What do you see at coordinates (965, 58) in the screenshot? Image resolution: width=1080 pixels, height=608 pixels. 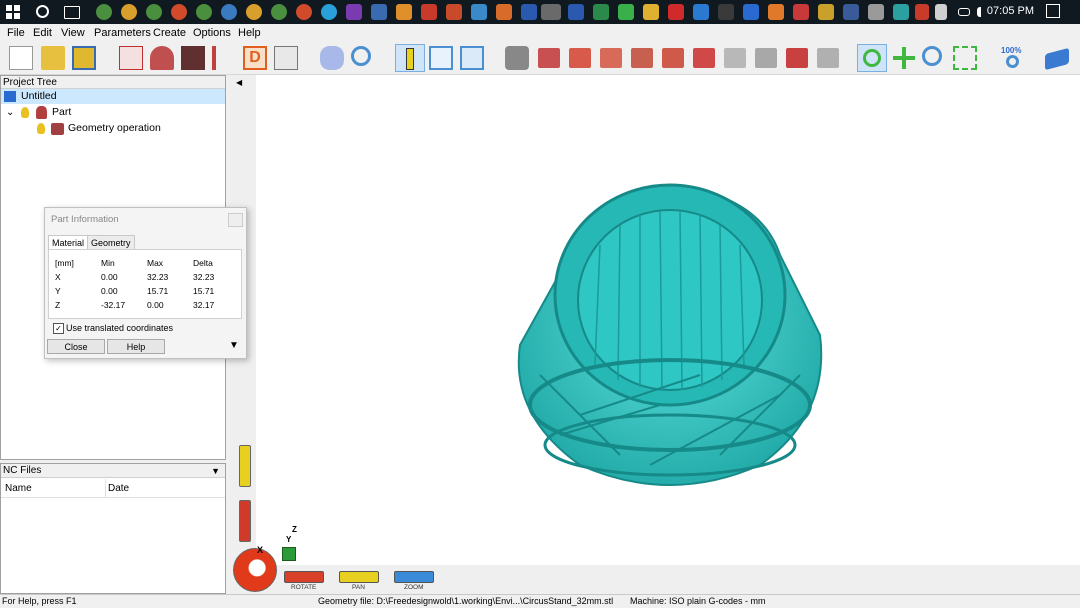 I see `zoom-window-icon` at bounding box center [965, 58].